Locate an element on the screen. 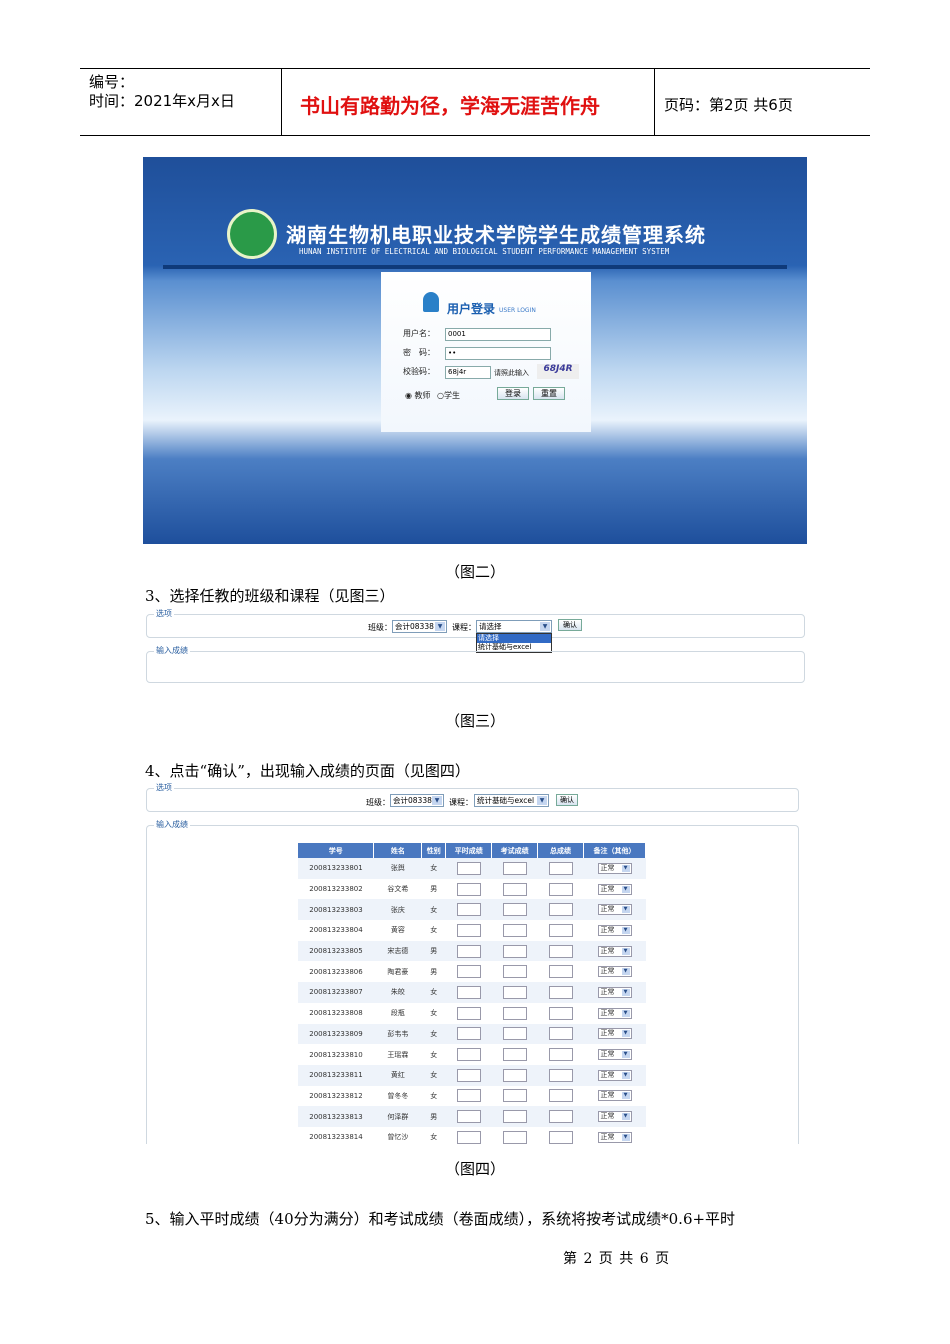 The image size is (950, 1344). role-student-radio: ○学生 is located at coordinates (448, 395).